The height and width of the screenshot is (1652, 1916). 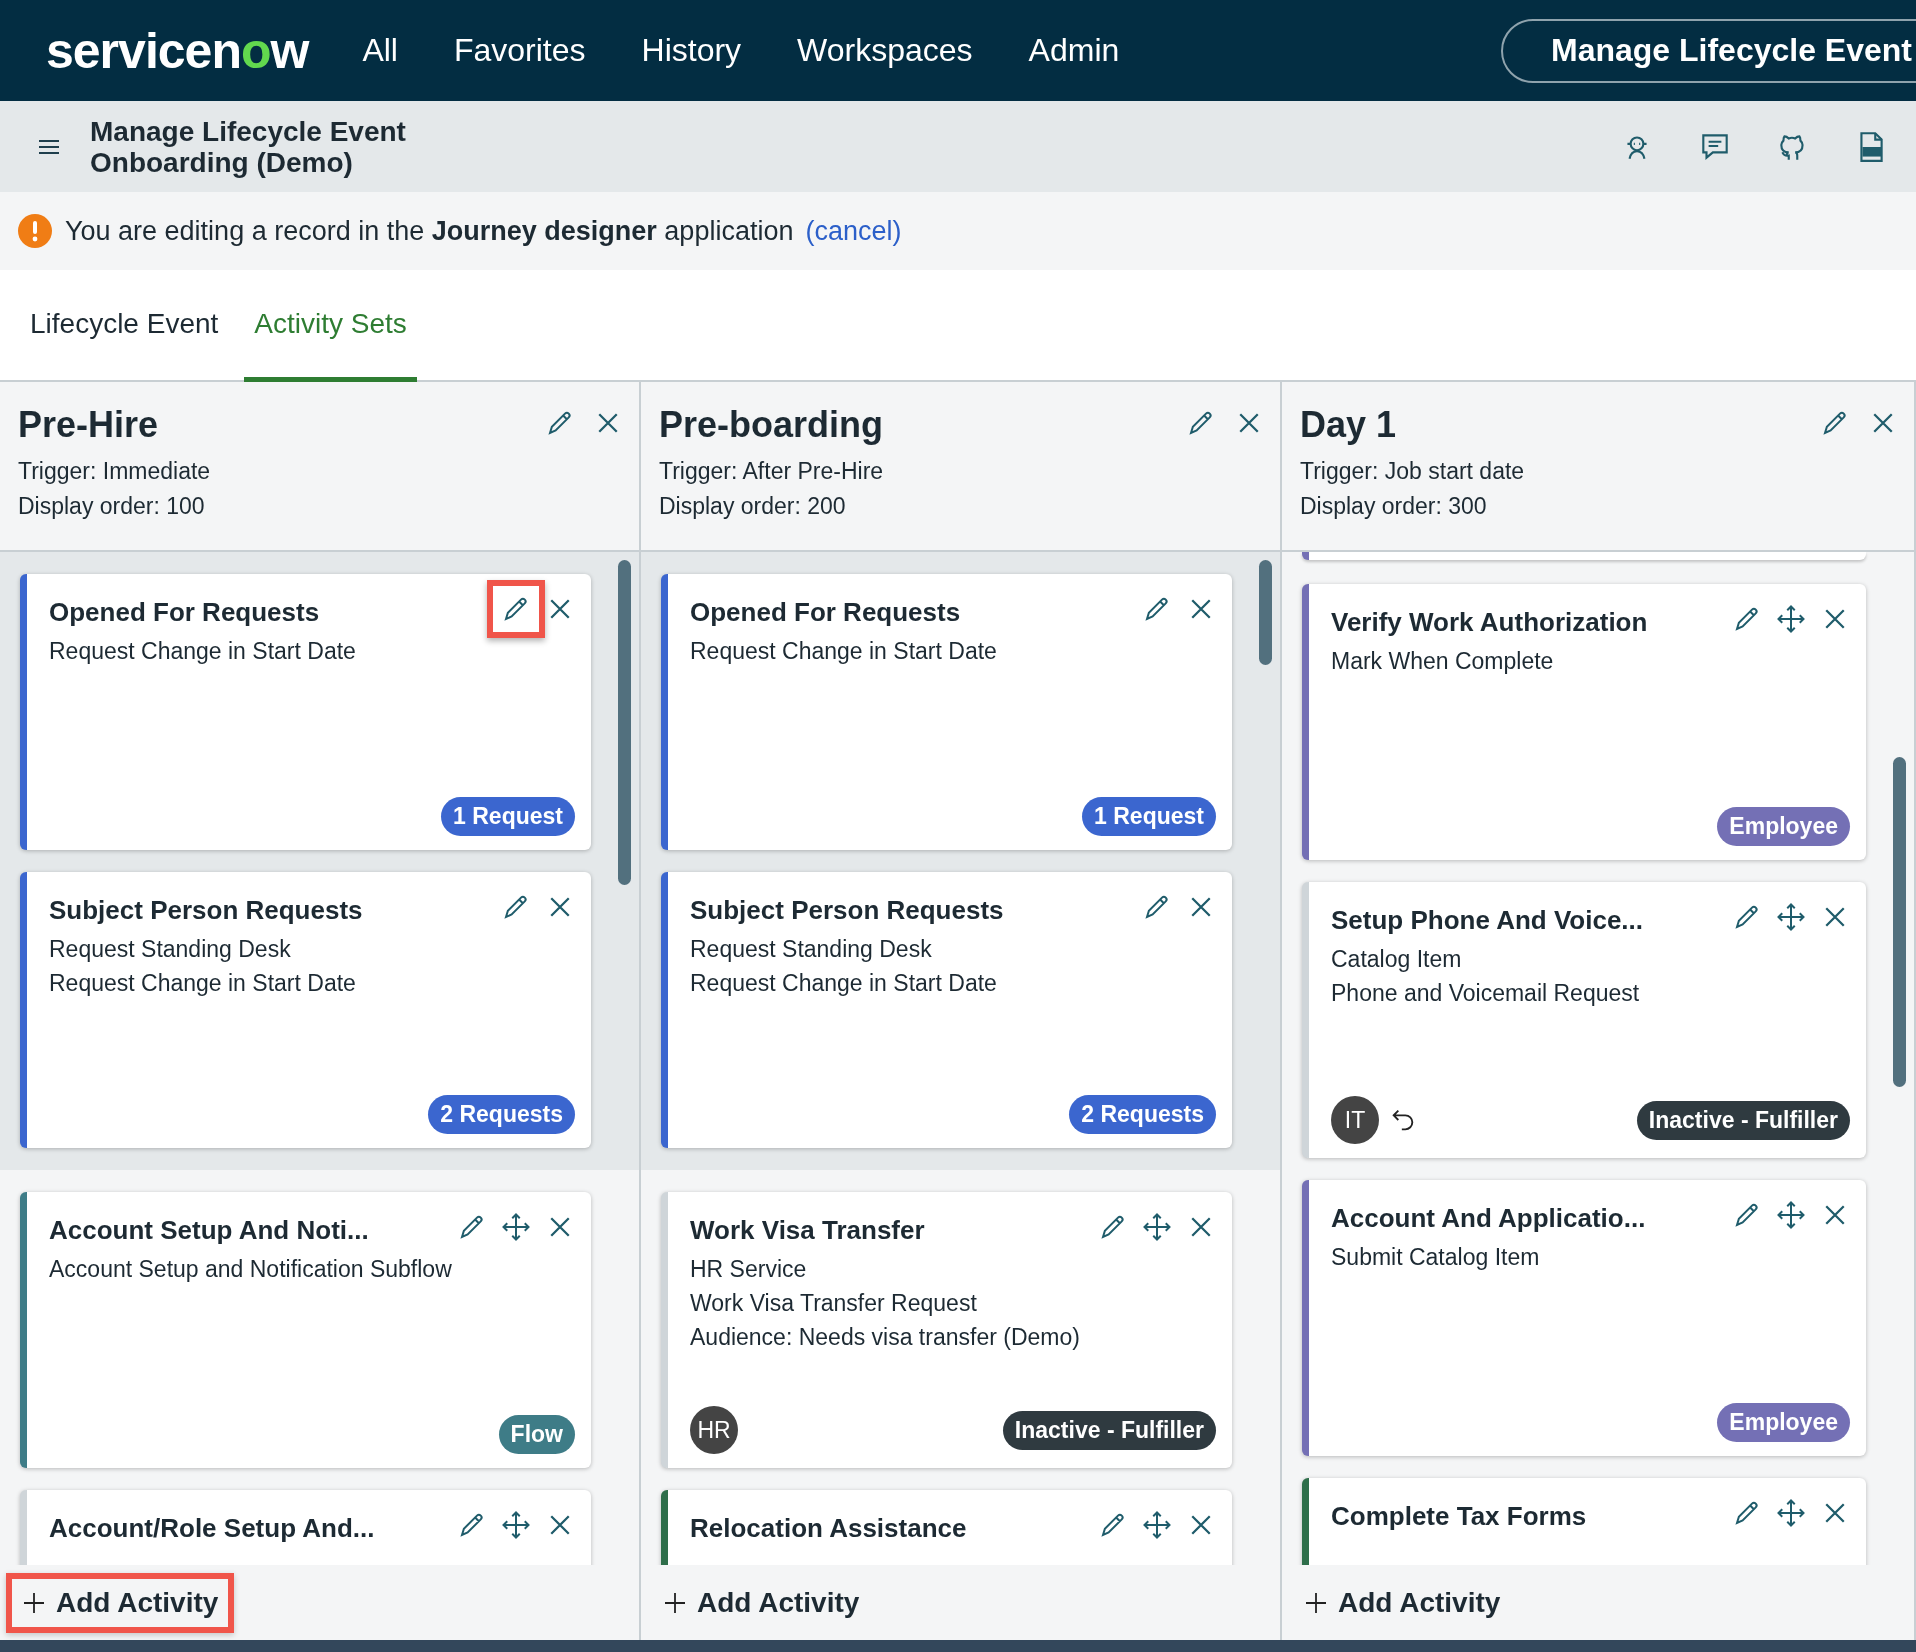 I want to click on context-button: Manage Lifecycle Event, so click(x=1708, y=50).